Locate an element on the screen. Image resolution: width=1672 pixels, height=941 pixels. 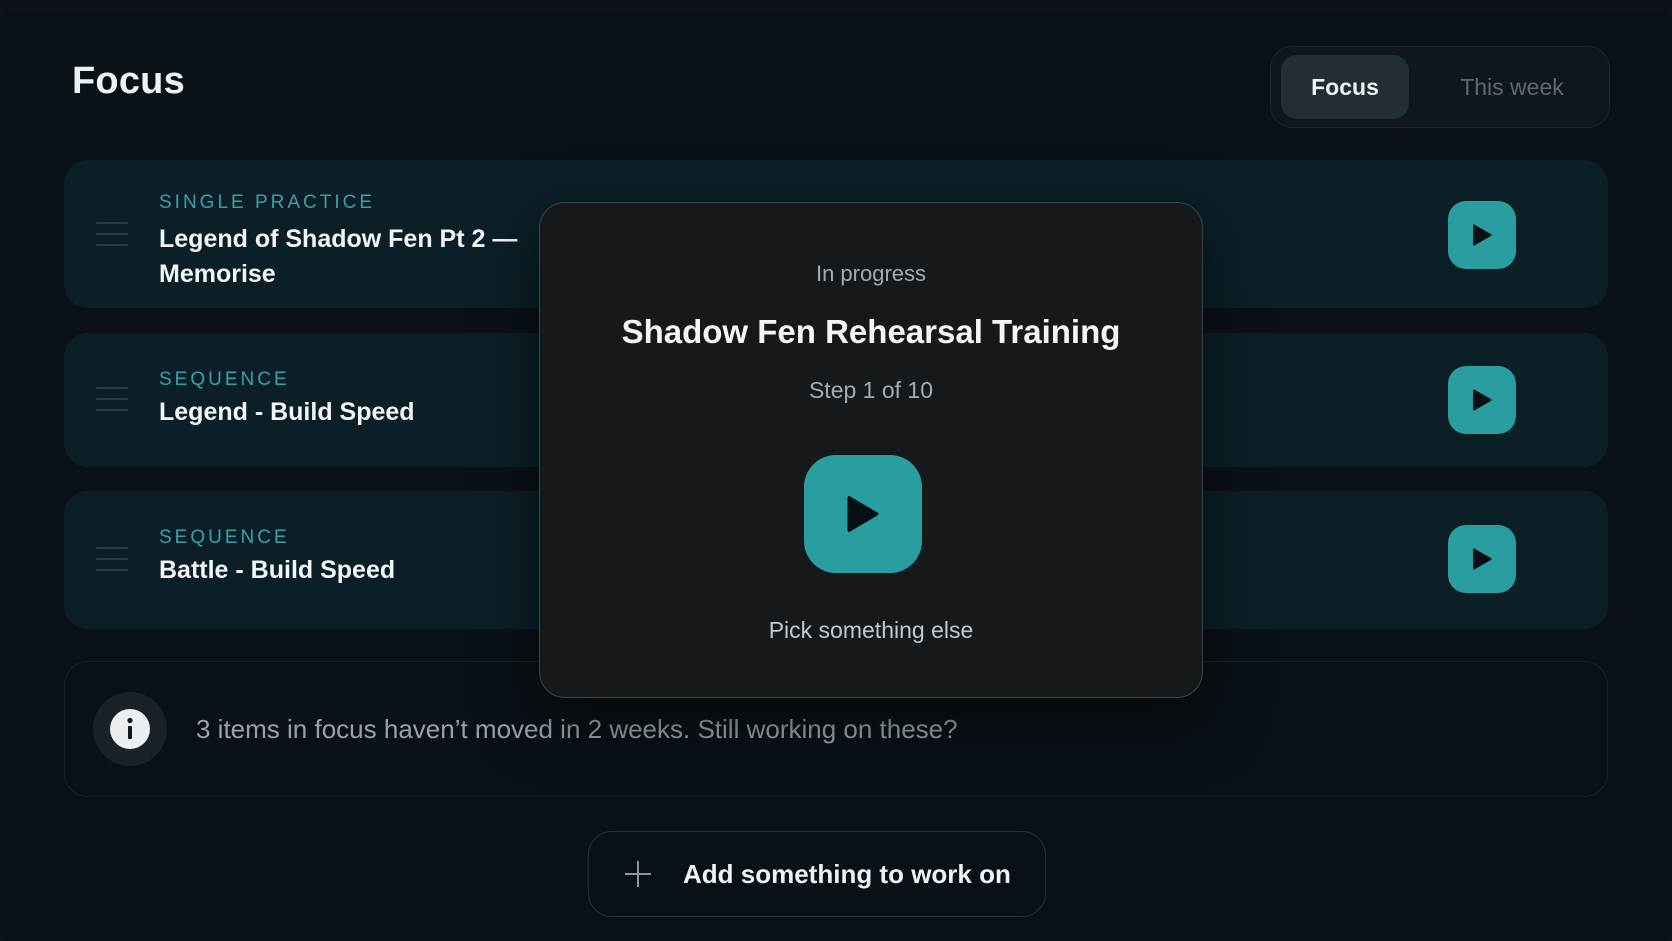
dialog-title: Shadow Fen Rehearsal Training is located at coordinates (871, 331).